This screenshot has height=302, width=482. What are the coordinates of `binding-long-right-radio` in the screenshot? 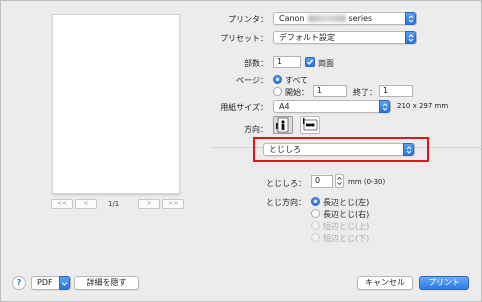 It's located at (315, 213).